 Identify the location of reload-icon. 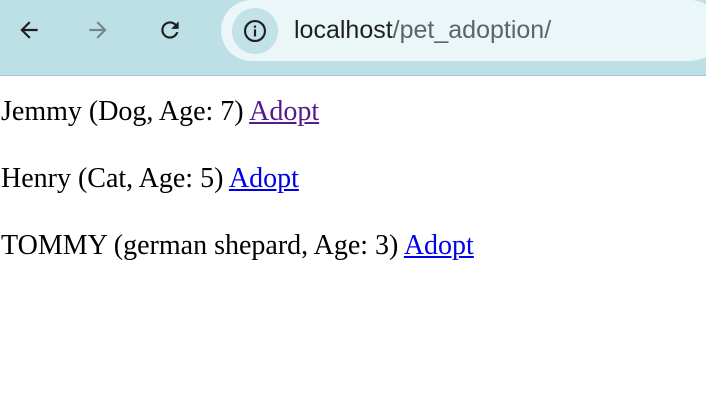
(170, 30).